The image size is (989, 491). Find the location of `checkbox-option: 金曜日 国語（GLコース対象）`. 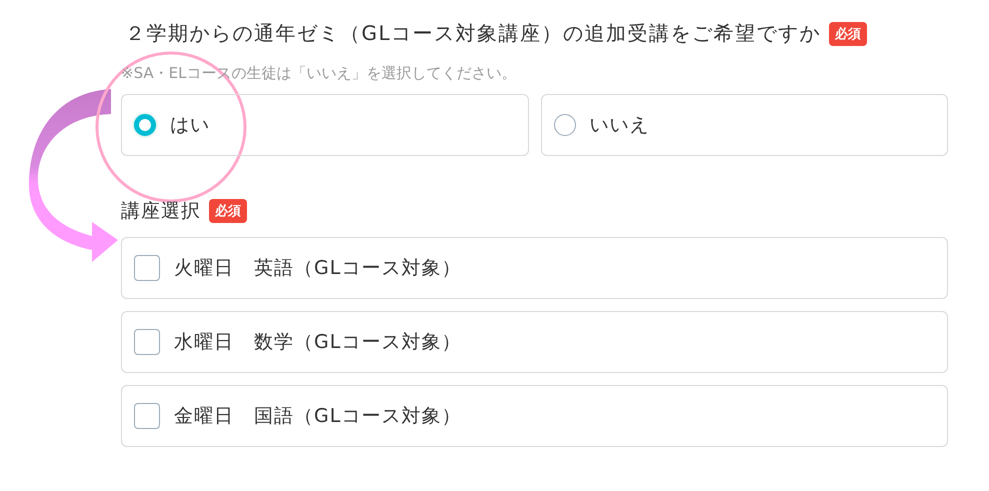

checkbox-option: 金曜日 国語（GLコース対象） is located at coordinates (534, 416).